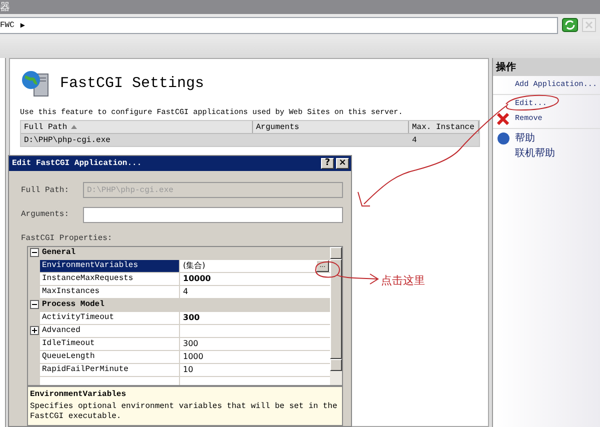 The image size is (600, 427). I want to click on action-link: 帮助, so click(525, 138).